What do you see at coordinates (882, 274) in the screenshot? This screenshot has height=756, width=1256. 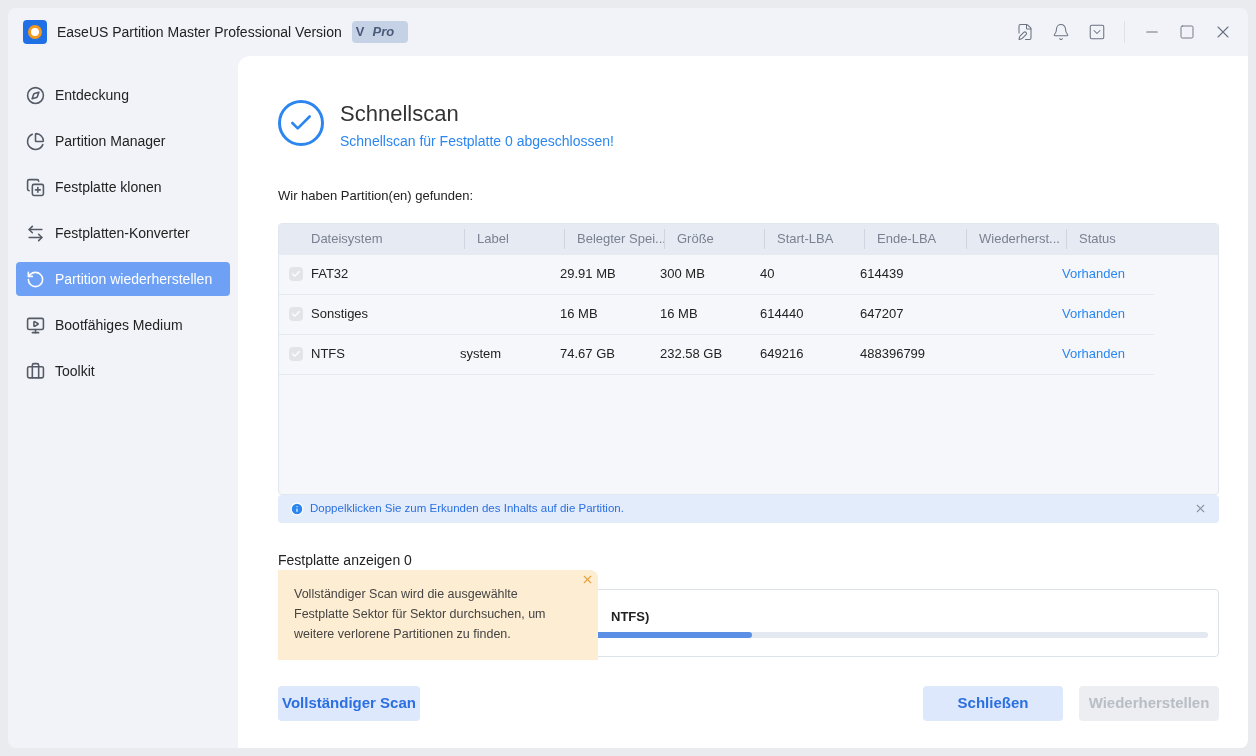 I see `table-cell-text: 614439` at bounding box center [882, 274].